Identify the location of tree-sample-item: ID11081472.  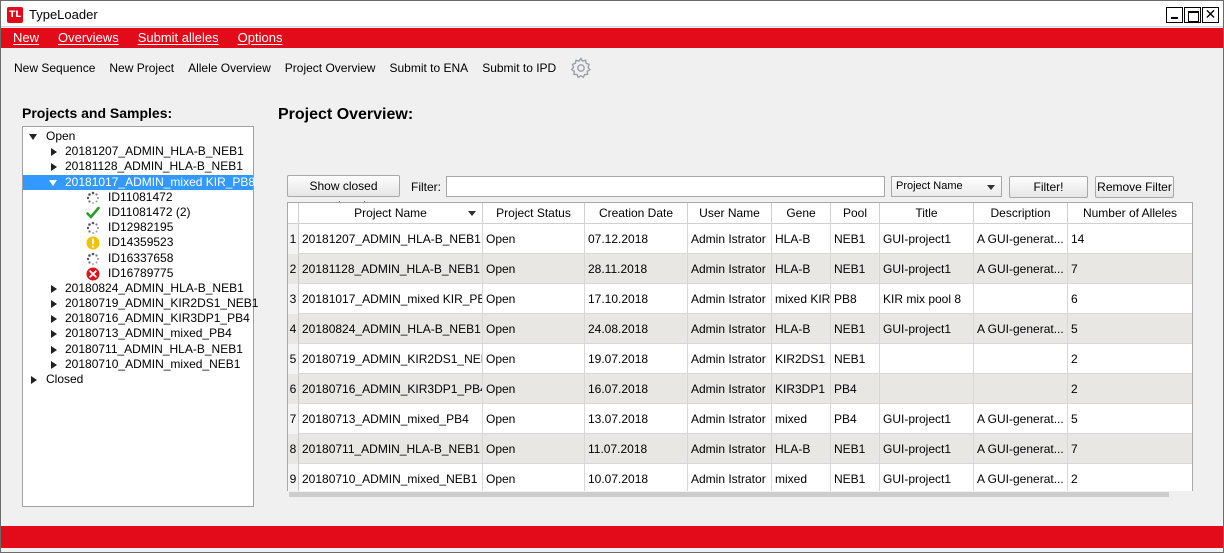
(138, 197).